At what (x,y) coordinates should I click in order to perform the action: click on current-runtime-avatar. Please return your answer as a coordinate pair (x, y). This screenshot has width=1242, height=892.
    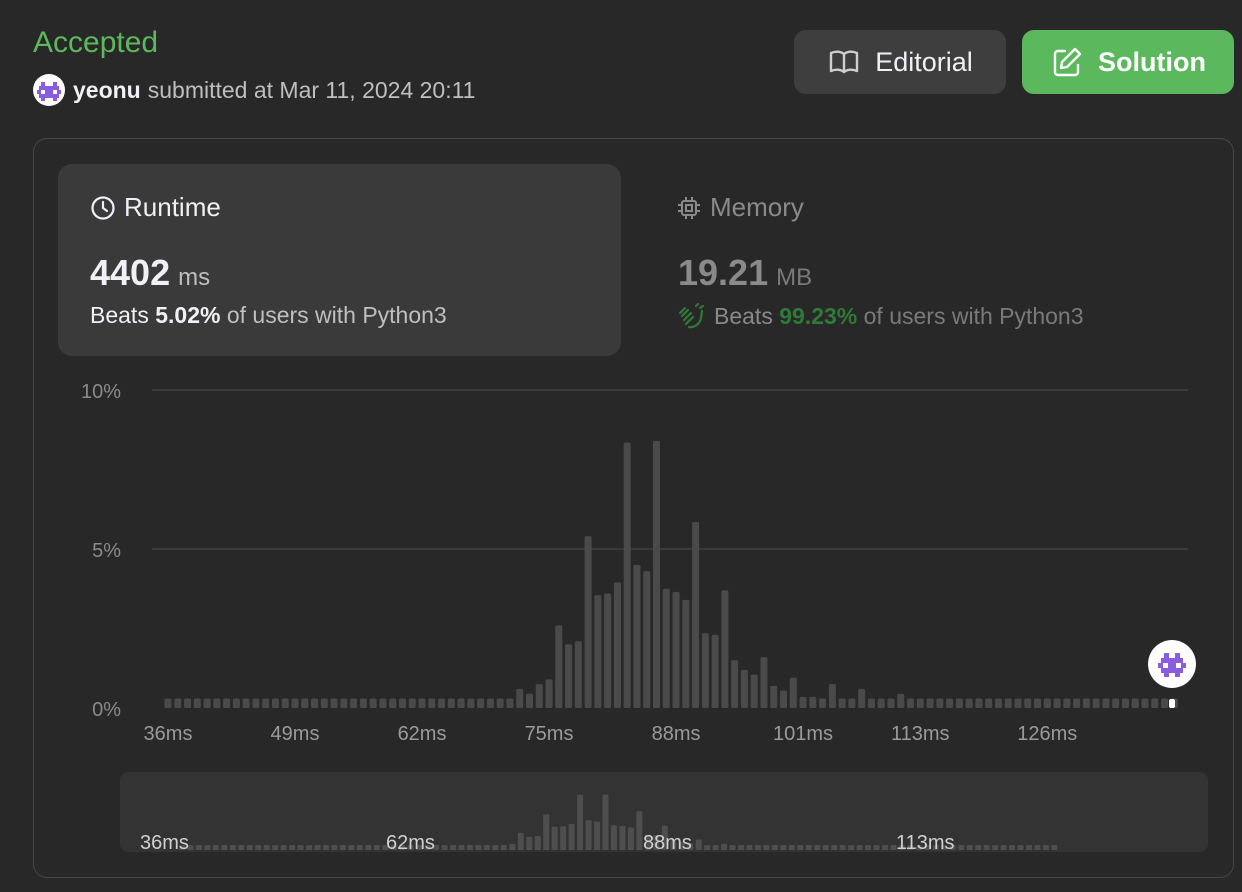
    Looking at the image, I should click on (1172, 664).